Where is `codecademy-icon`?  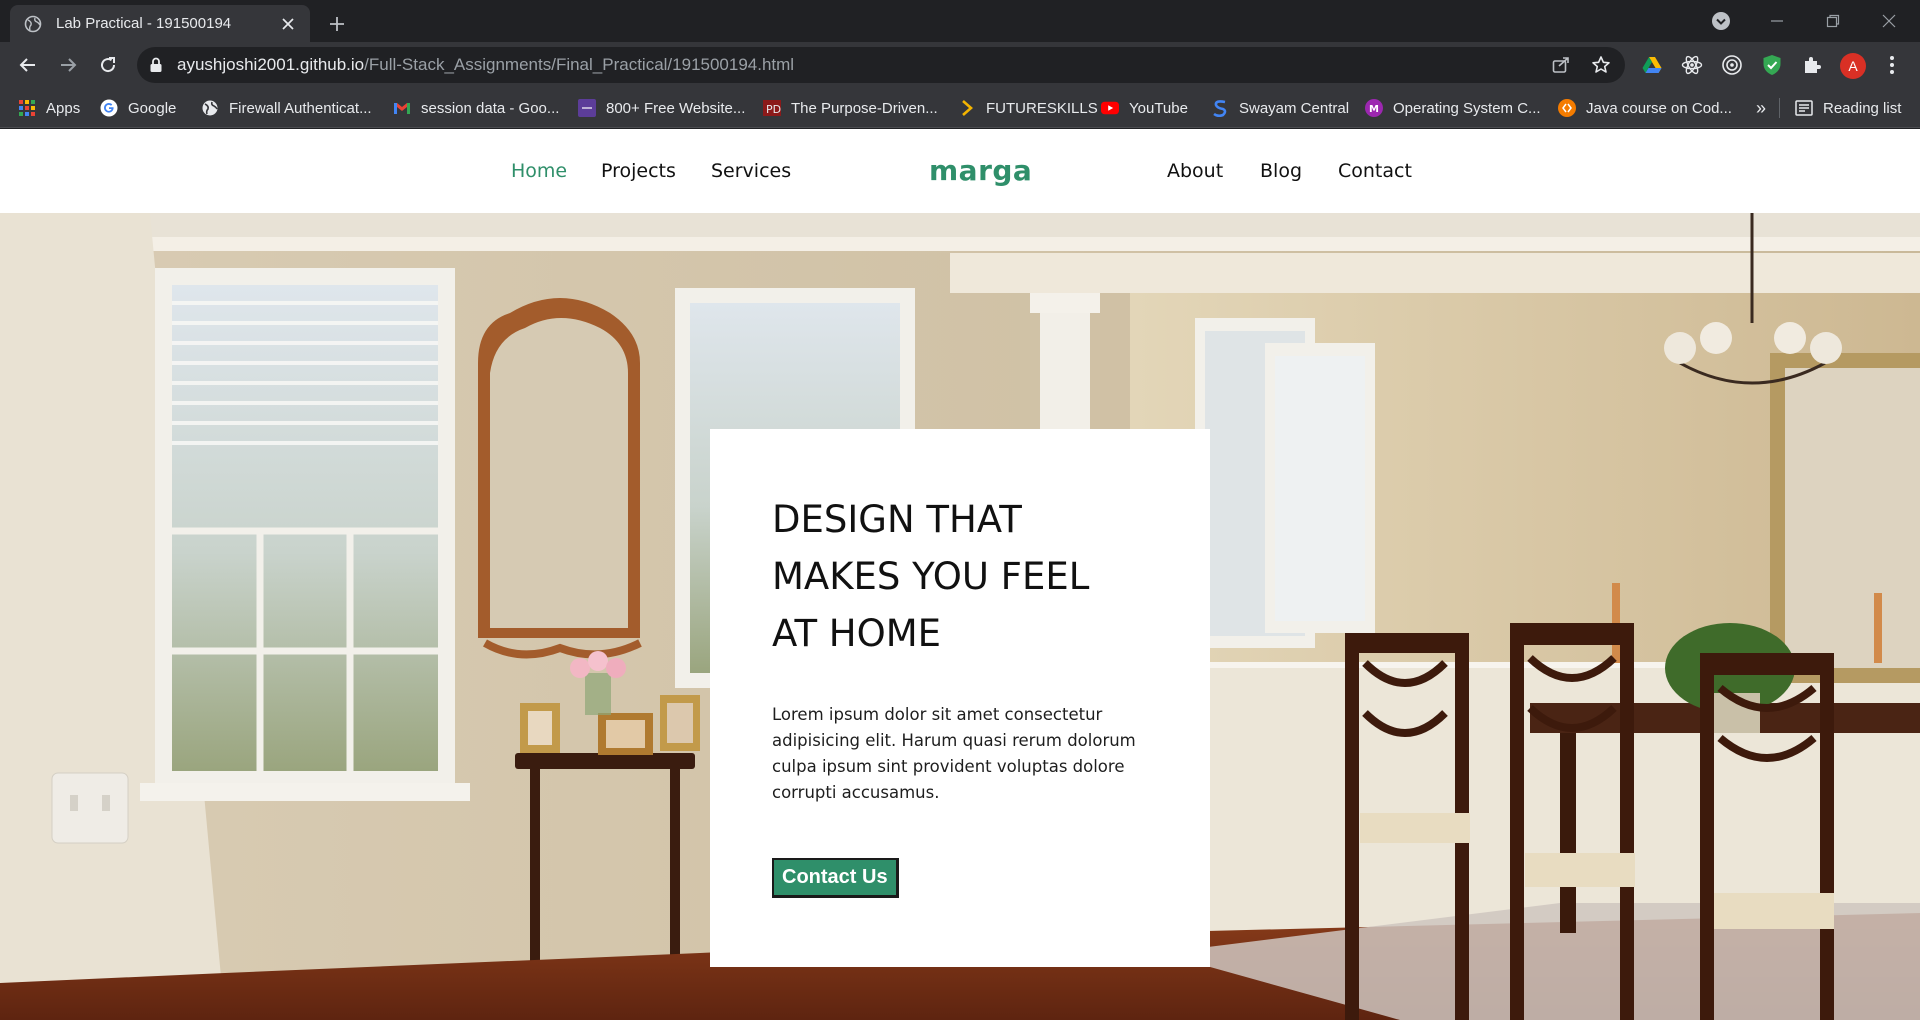 codecademy-icon is located at coordinates (1567, 108).